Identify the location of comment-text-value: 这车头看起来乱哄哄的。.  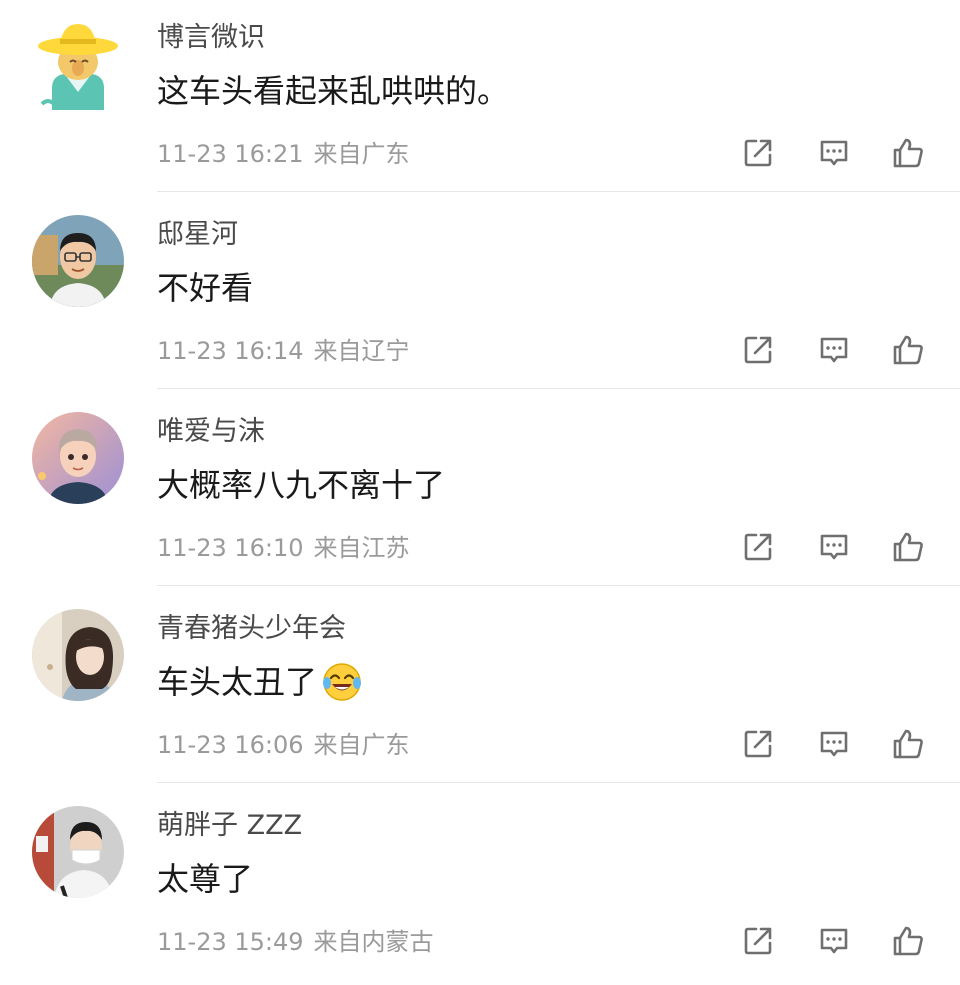
(333, 91).